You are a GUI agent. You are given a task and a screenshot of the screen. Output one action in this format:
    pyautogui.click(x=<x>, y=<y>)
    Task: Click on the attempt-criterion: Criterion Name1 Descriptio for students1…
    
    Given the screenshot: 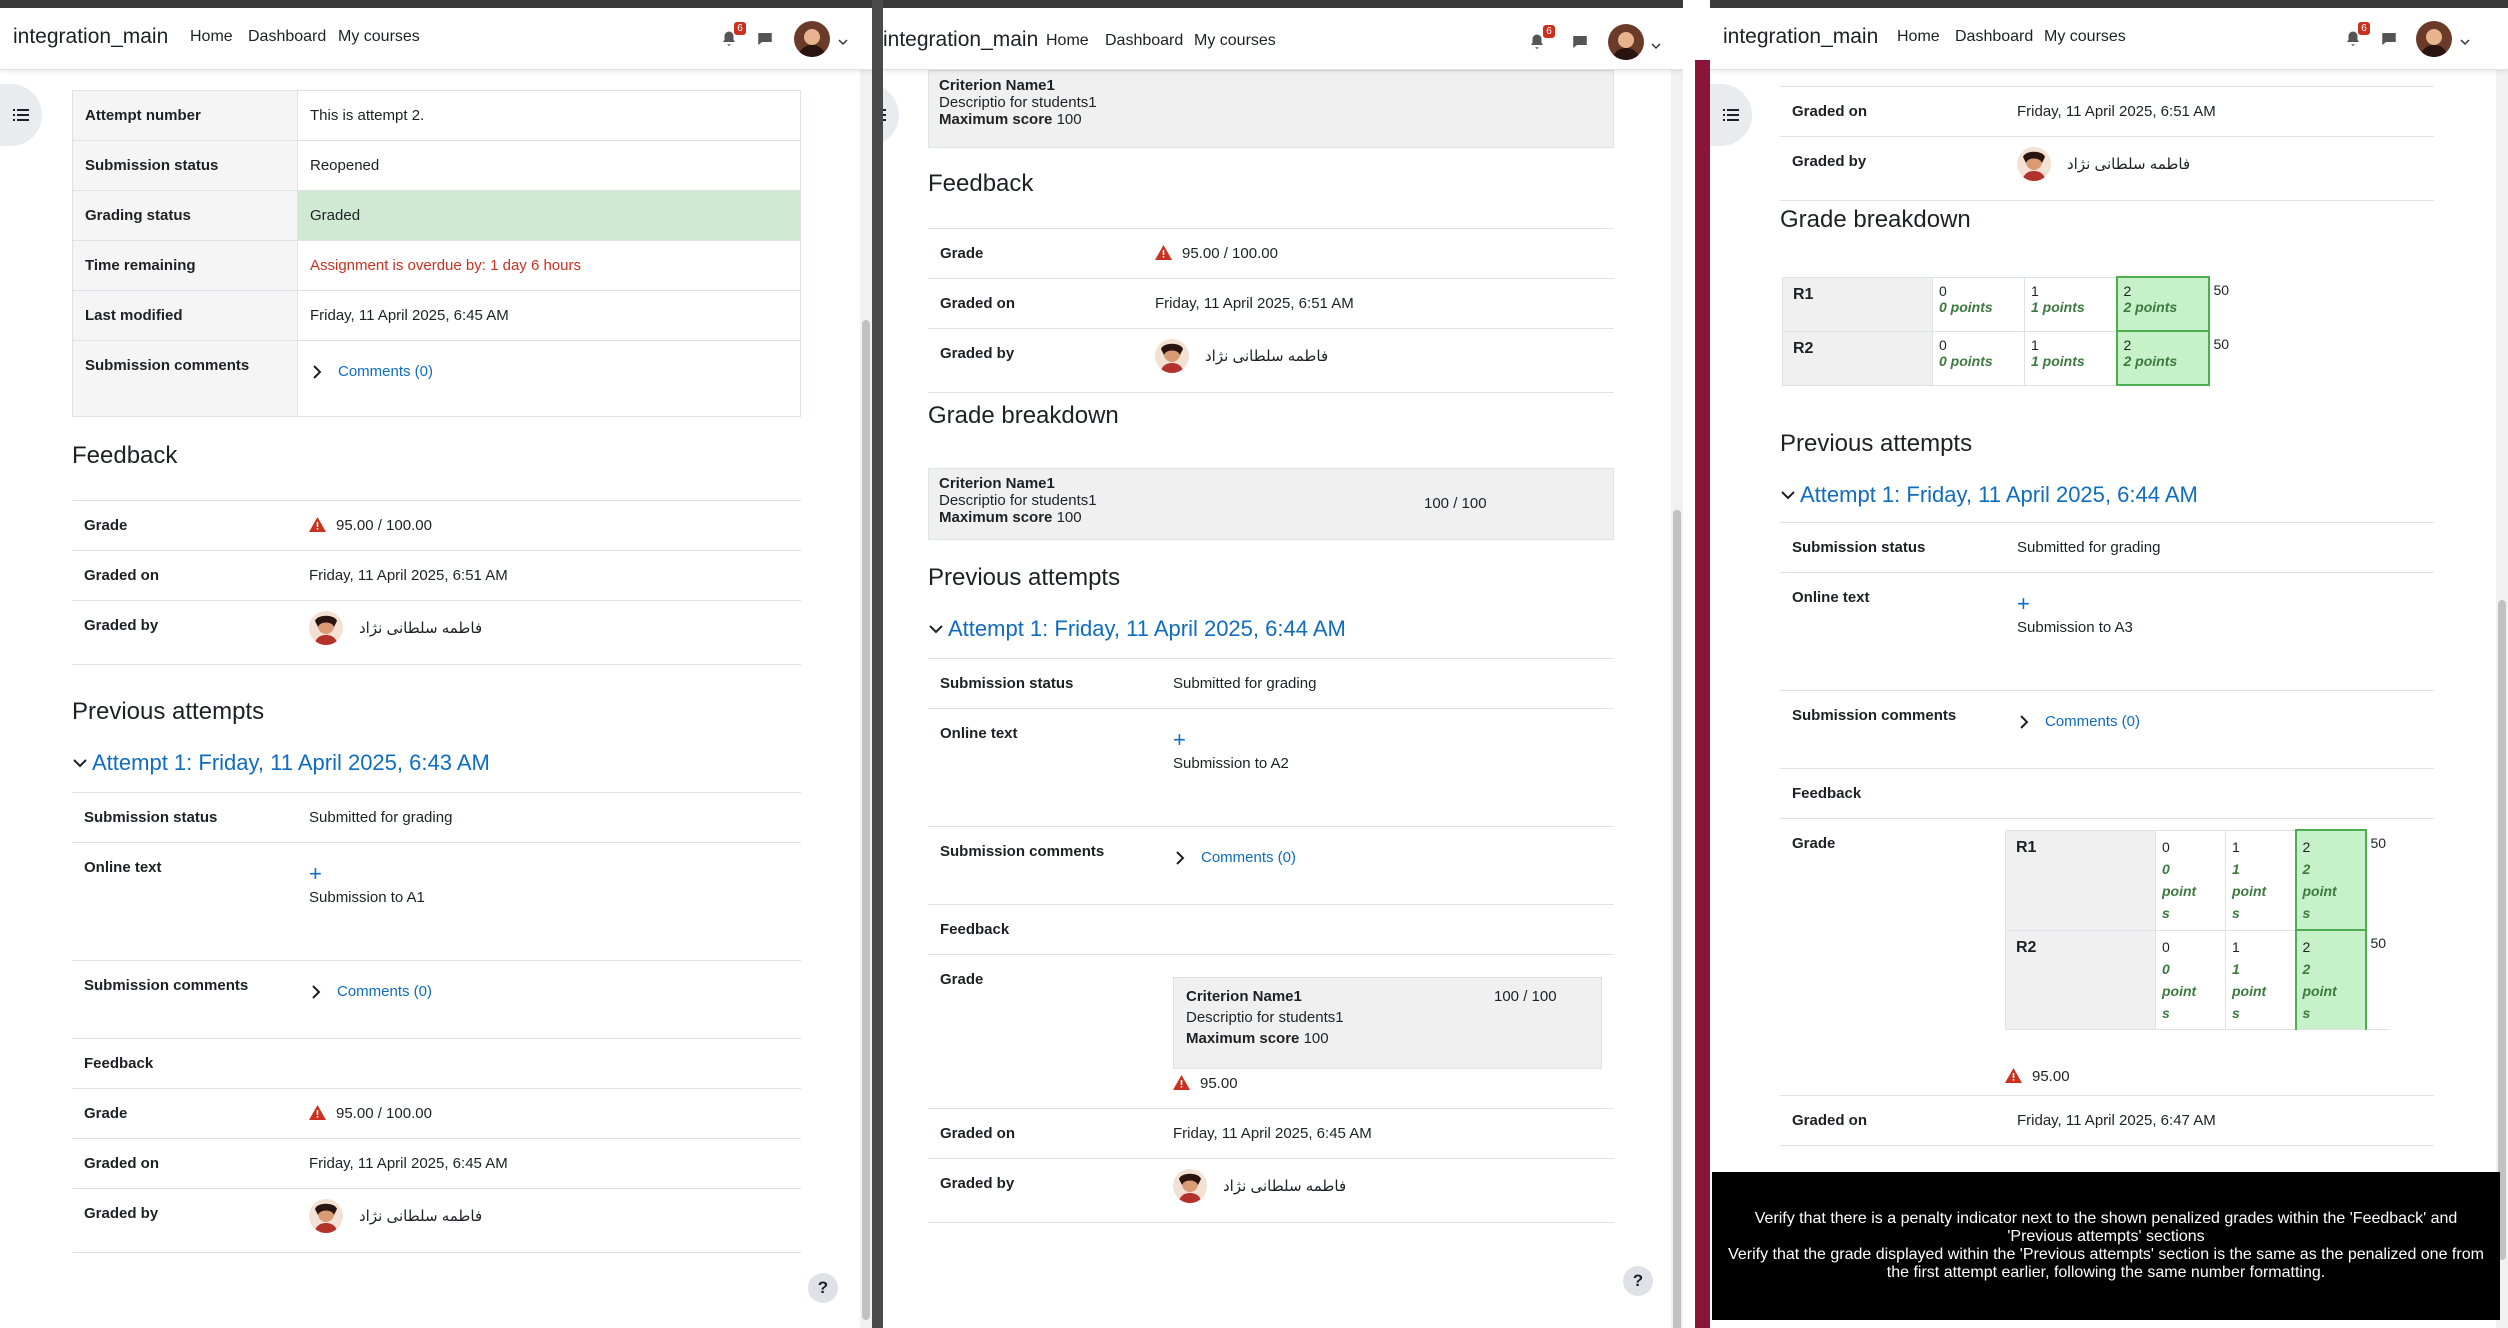 What is the action you would take?
    pyautogui.click(x=1387, y=1023)
    